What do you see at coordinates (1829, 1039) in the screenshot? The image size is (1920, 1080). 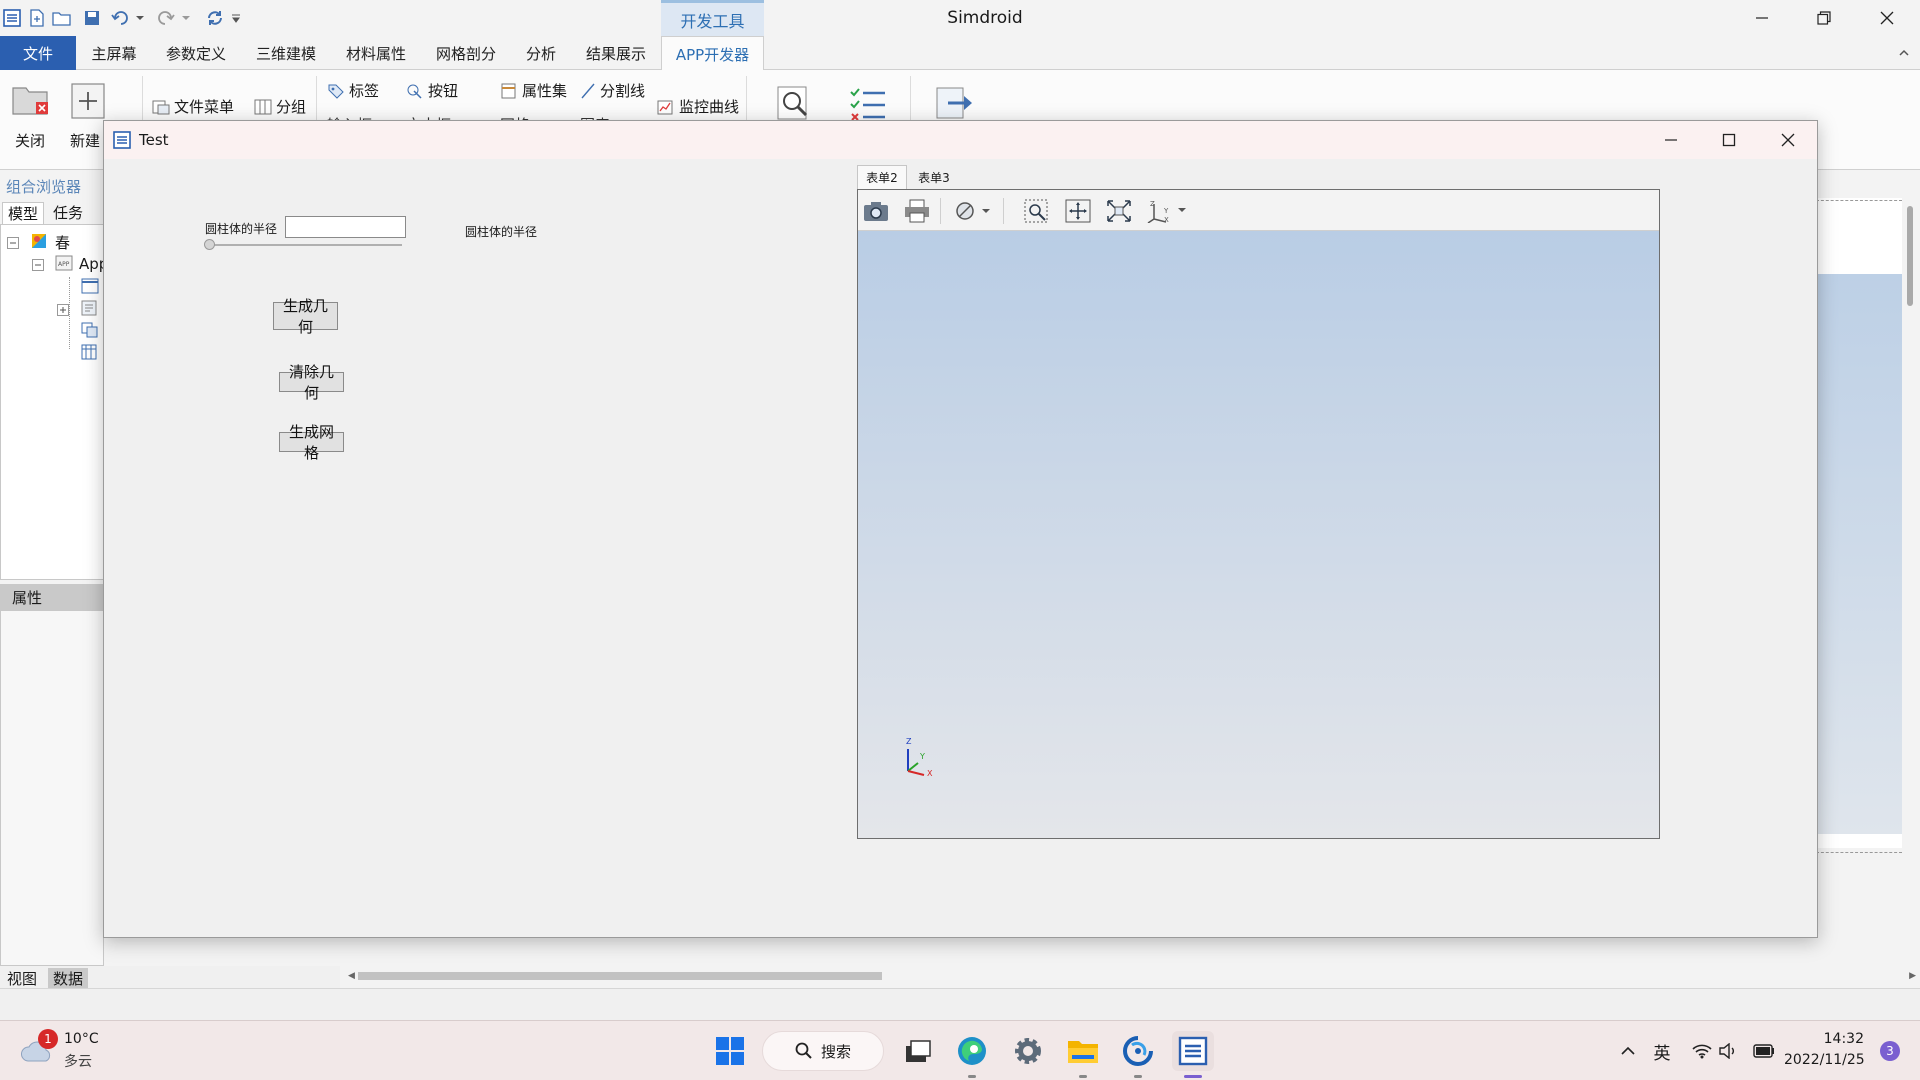 I see `clock-time: 14:32` at bounding box center [1829, 1039].